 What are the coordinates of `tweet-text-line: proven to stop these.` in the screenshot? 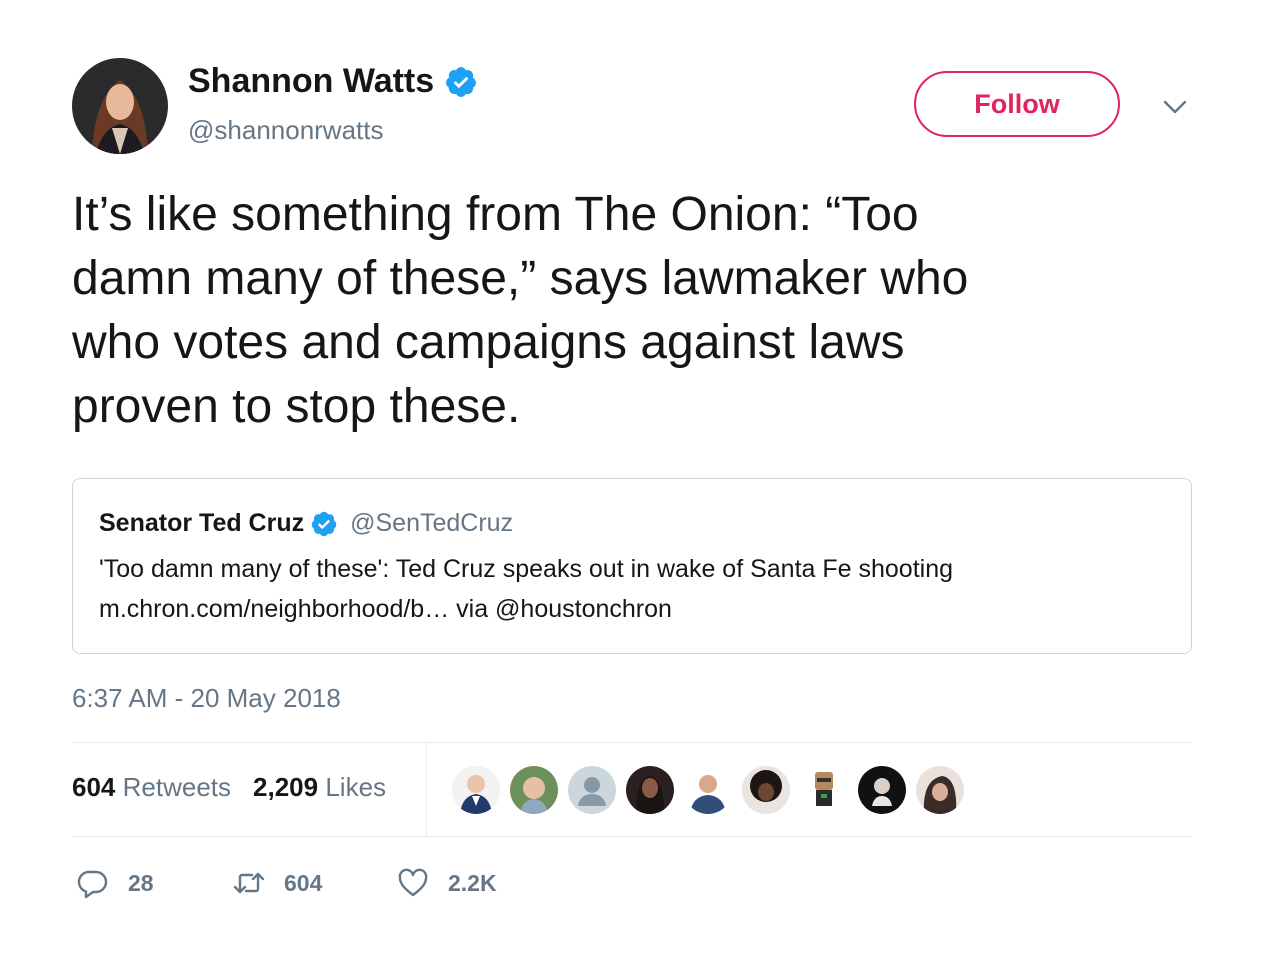 It's located at (296, 406).